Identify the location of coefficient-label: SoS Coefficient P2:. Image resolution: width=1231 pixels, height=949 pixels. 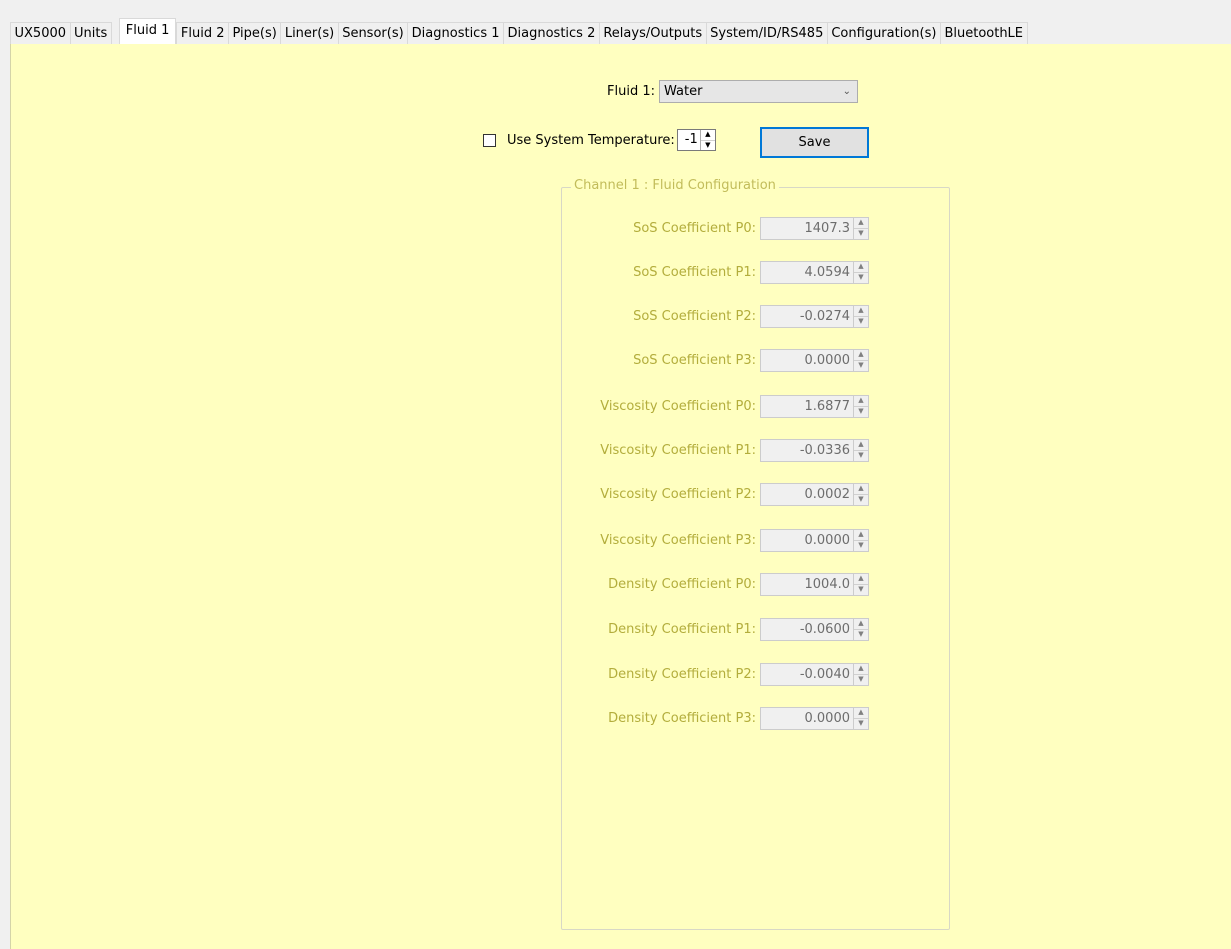
(694, 316).